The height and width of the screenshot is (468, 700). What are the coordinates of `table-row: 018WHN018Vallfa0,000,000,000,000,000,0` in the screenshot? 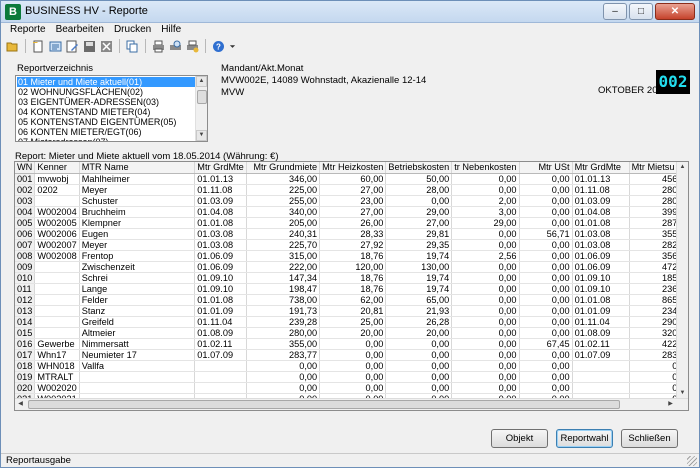 It's located at (351, 366).